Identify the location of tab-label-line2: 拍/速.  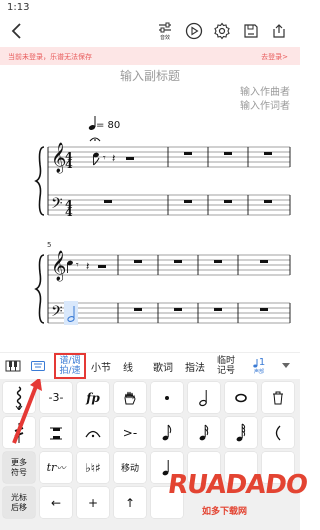
(70, 371).